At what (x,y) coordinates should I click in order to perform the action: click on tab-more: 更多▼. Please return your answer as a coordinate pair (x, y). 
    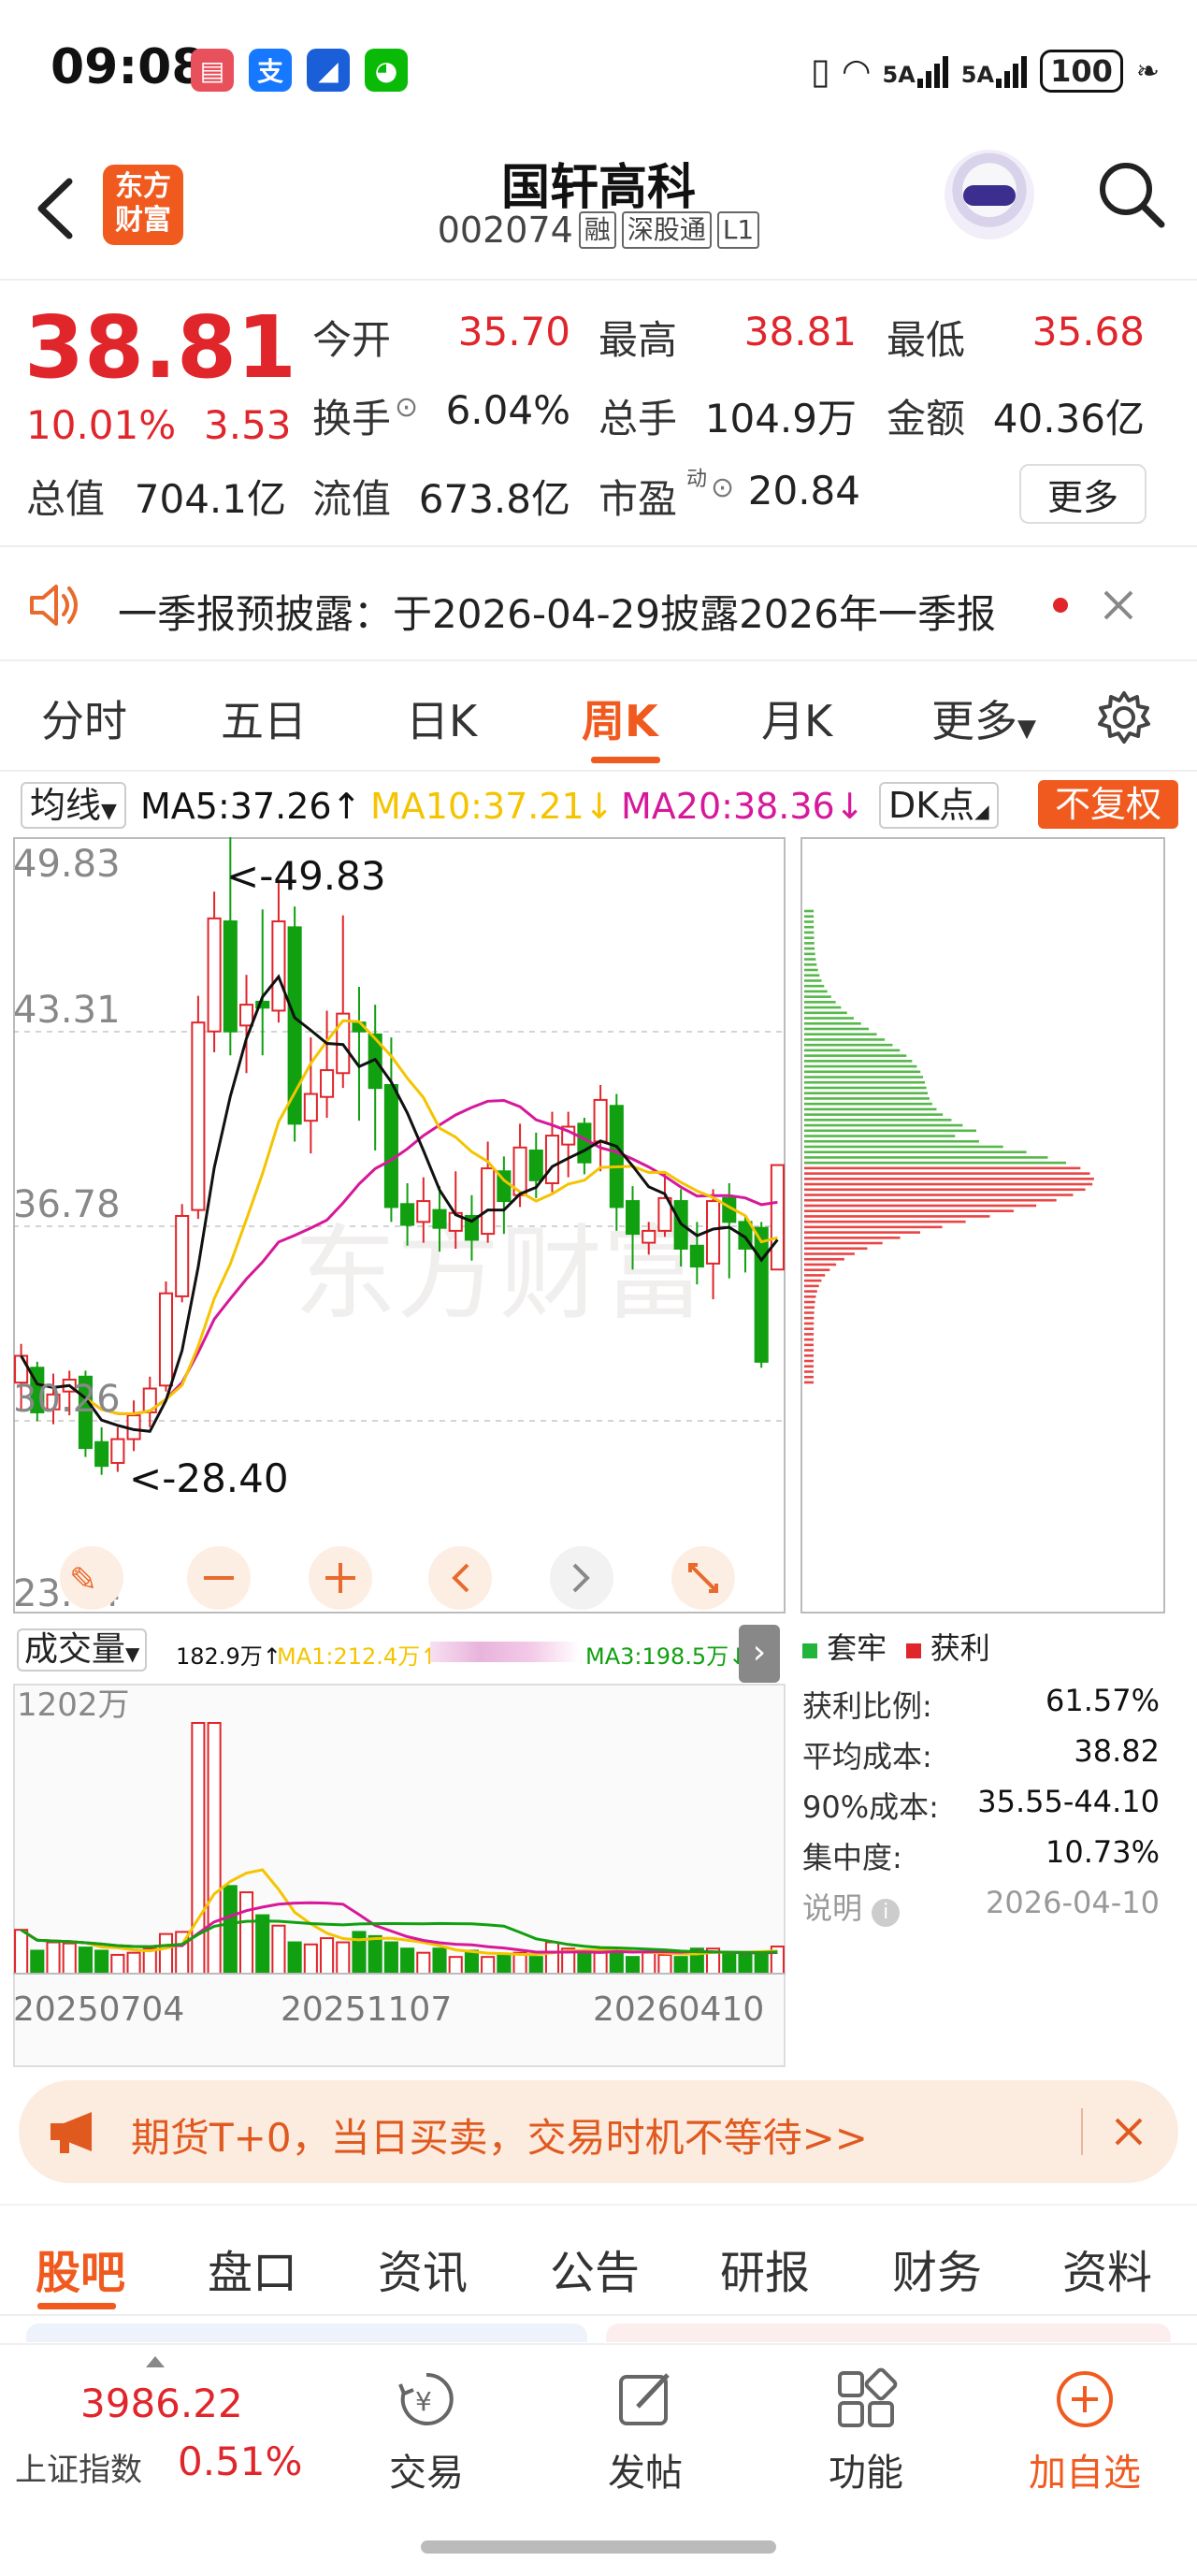
    Looking at the image, I should click on (983, 718).